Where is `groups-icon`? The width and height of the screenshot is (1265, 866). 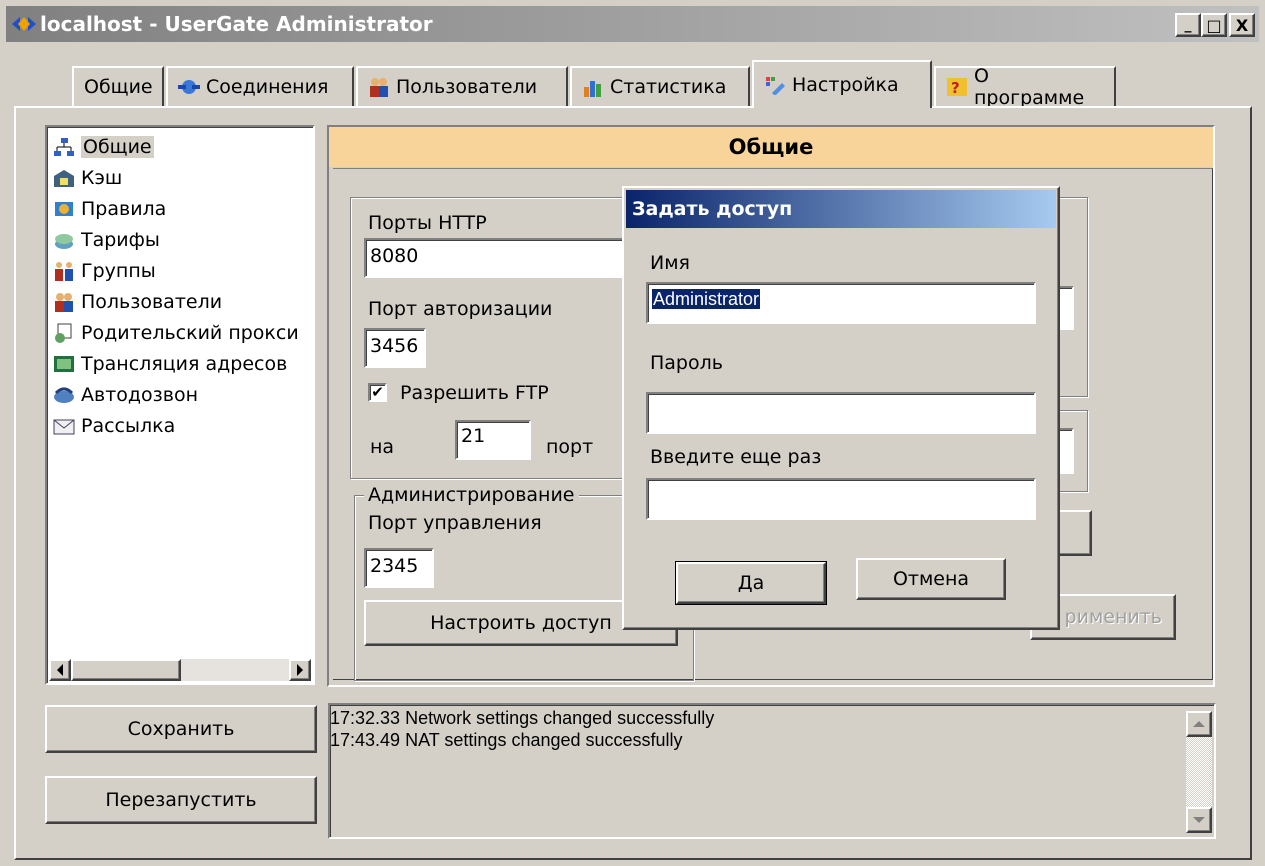 groups-icon is located at coordinates (64, 271).